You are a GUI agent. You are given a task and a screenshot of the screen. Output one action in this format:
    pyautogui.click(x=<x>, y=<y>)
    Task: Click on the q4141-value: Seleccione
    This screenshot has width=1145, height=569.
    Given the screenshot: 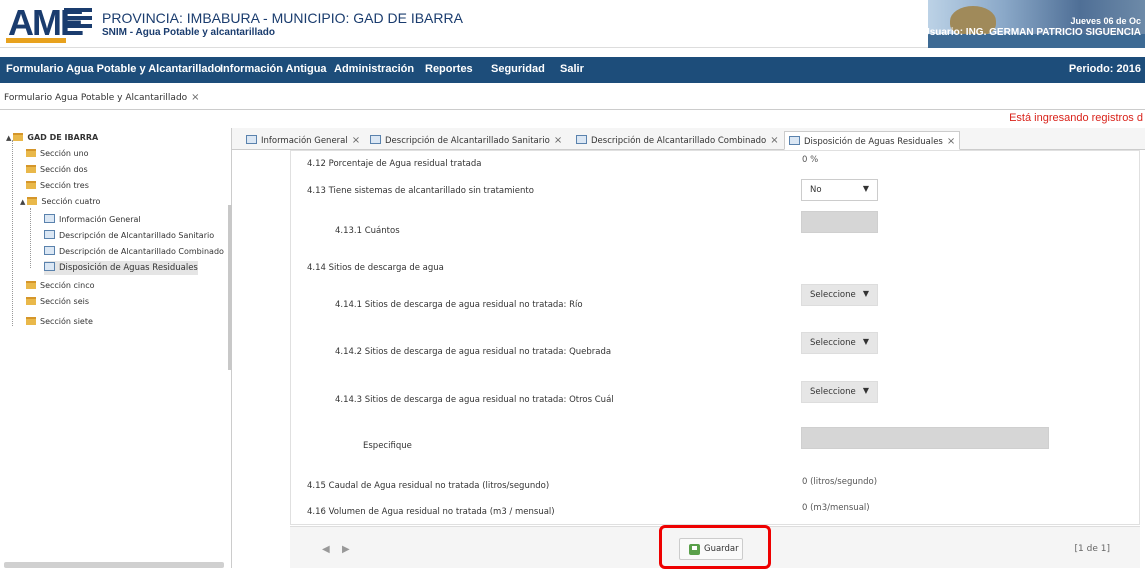 What is the action you would take?
    pyautogui.click(x=833, y=295)
    